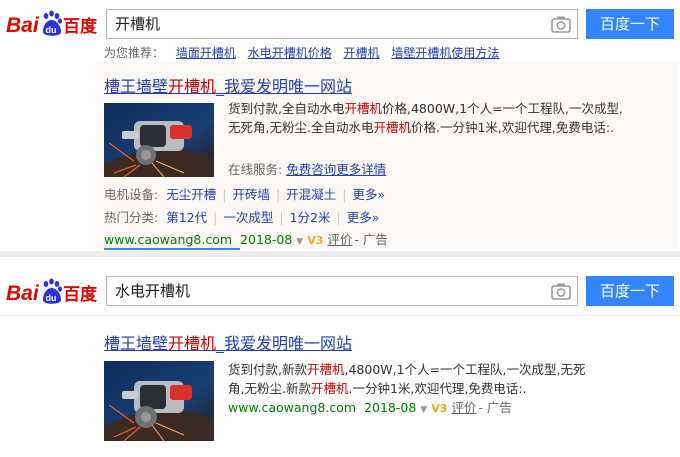 Image resolution: width=680 pixels, height=457 pixels. Describe the element at coordinates (286, 108) in the screenshot. I see `desc-text: 货到付款,全自动水电` at that location.